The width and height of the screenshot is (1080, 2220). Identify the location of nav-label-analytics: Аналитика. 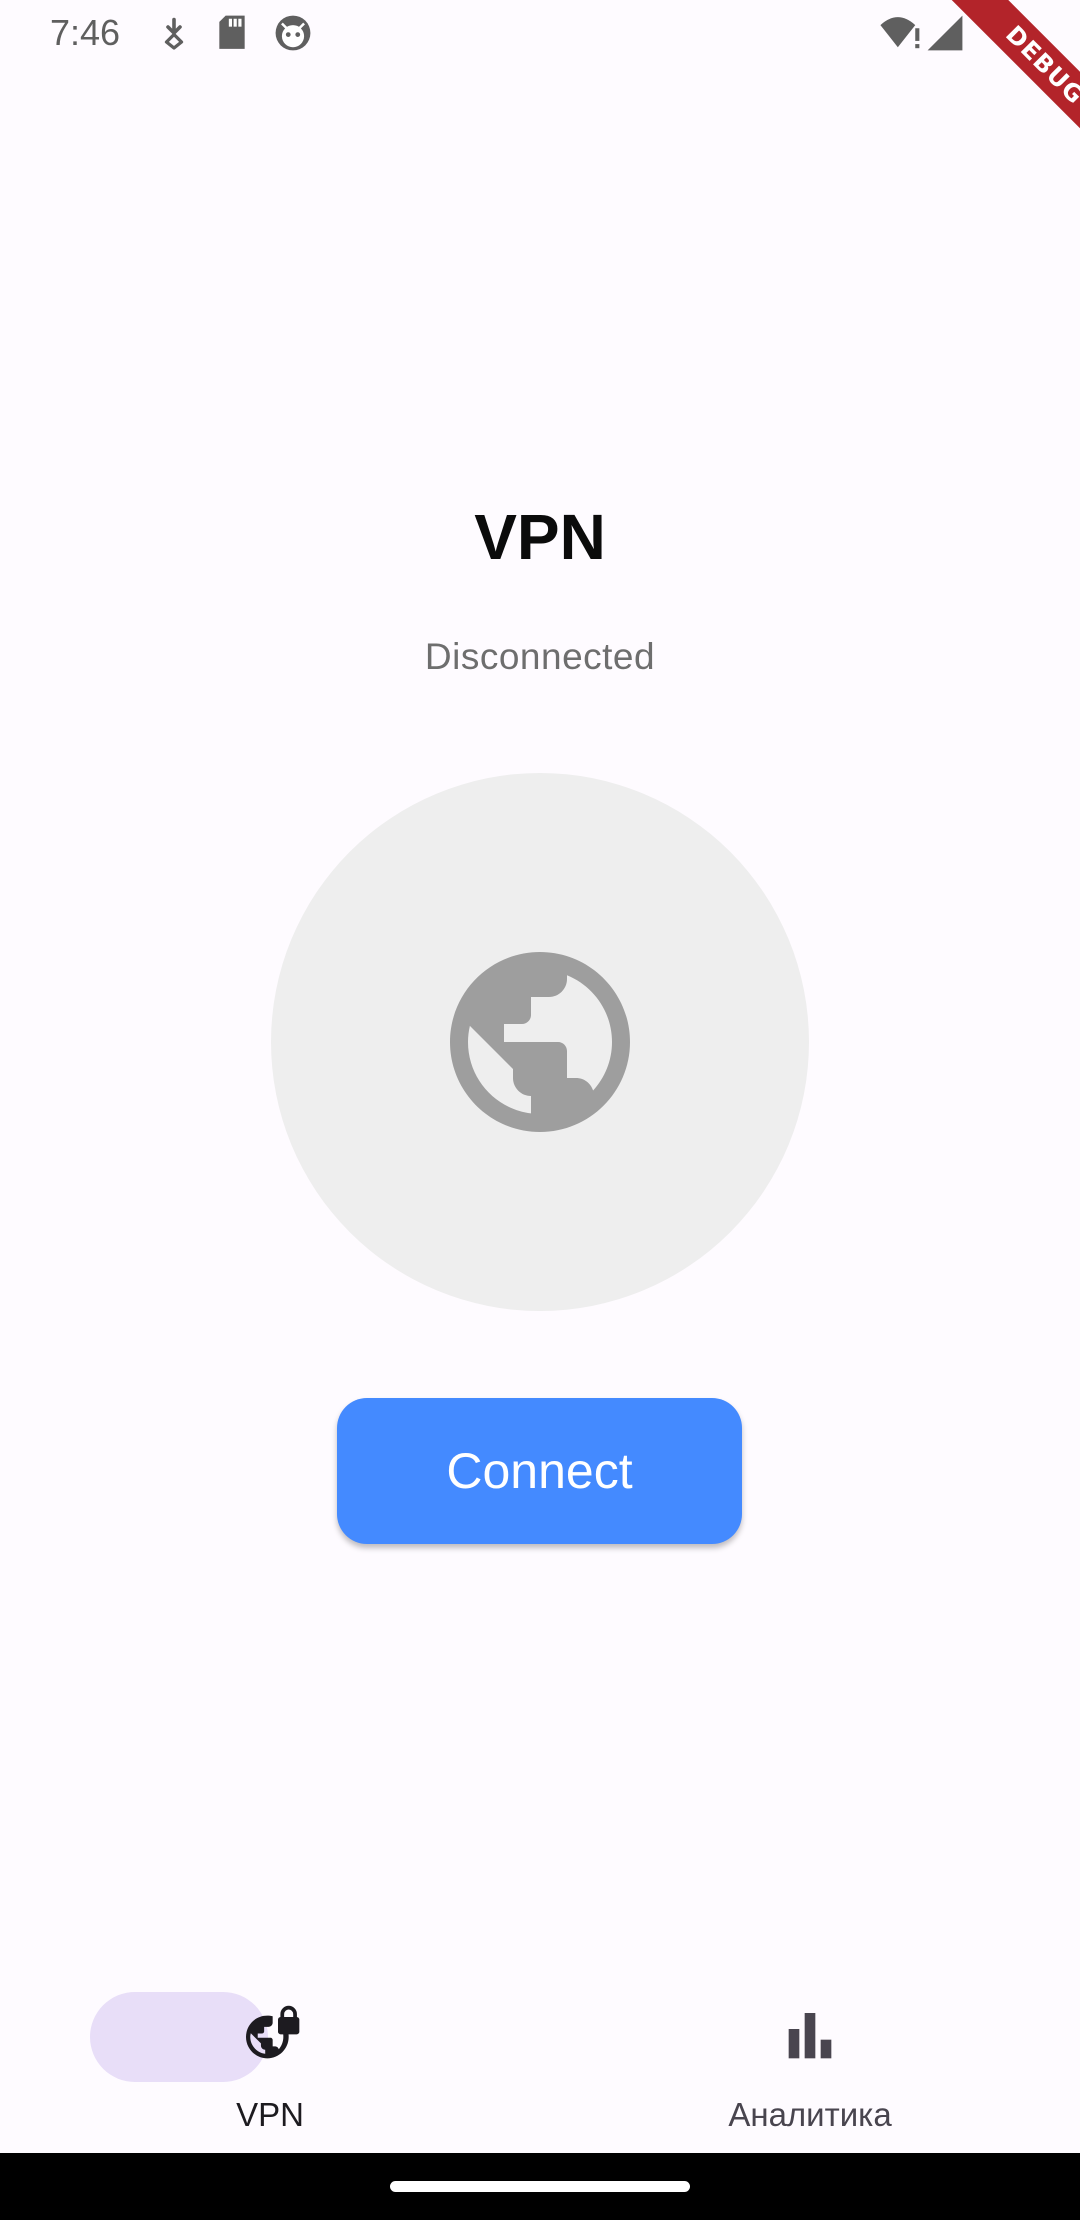
(810, 2114).